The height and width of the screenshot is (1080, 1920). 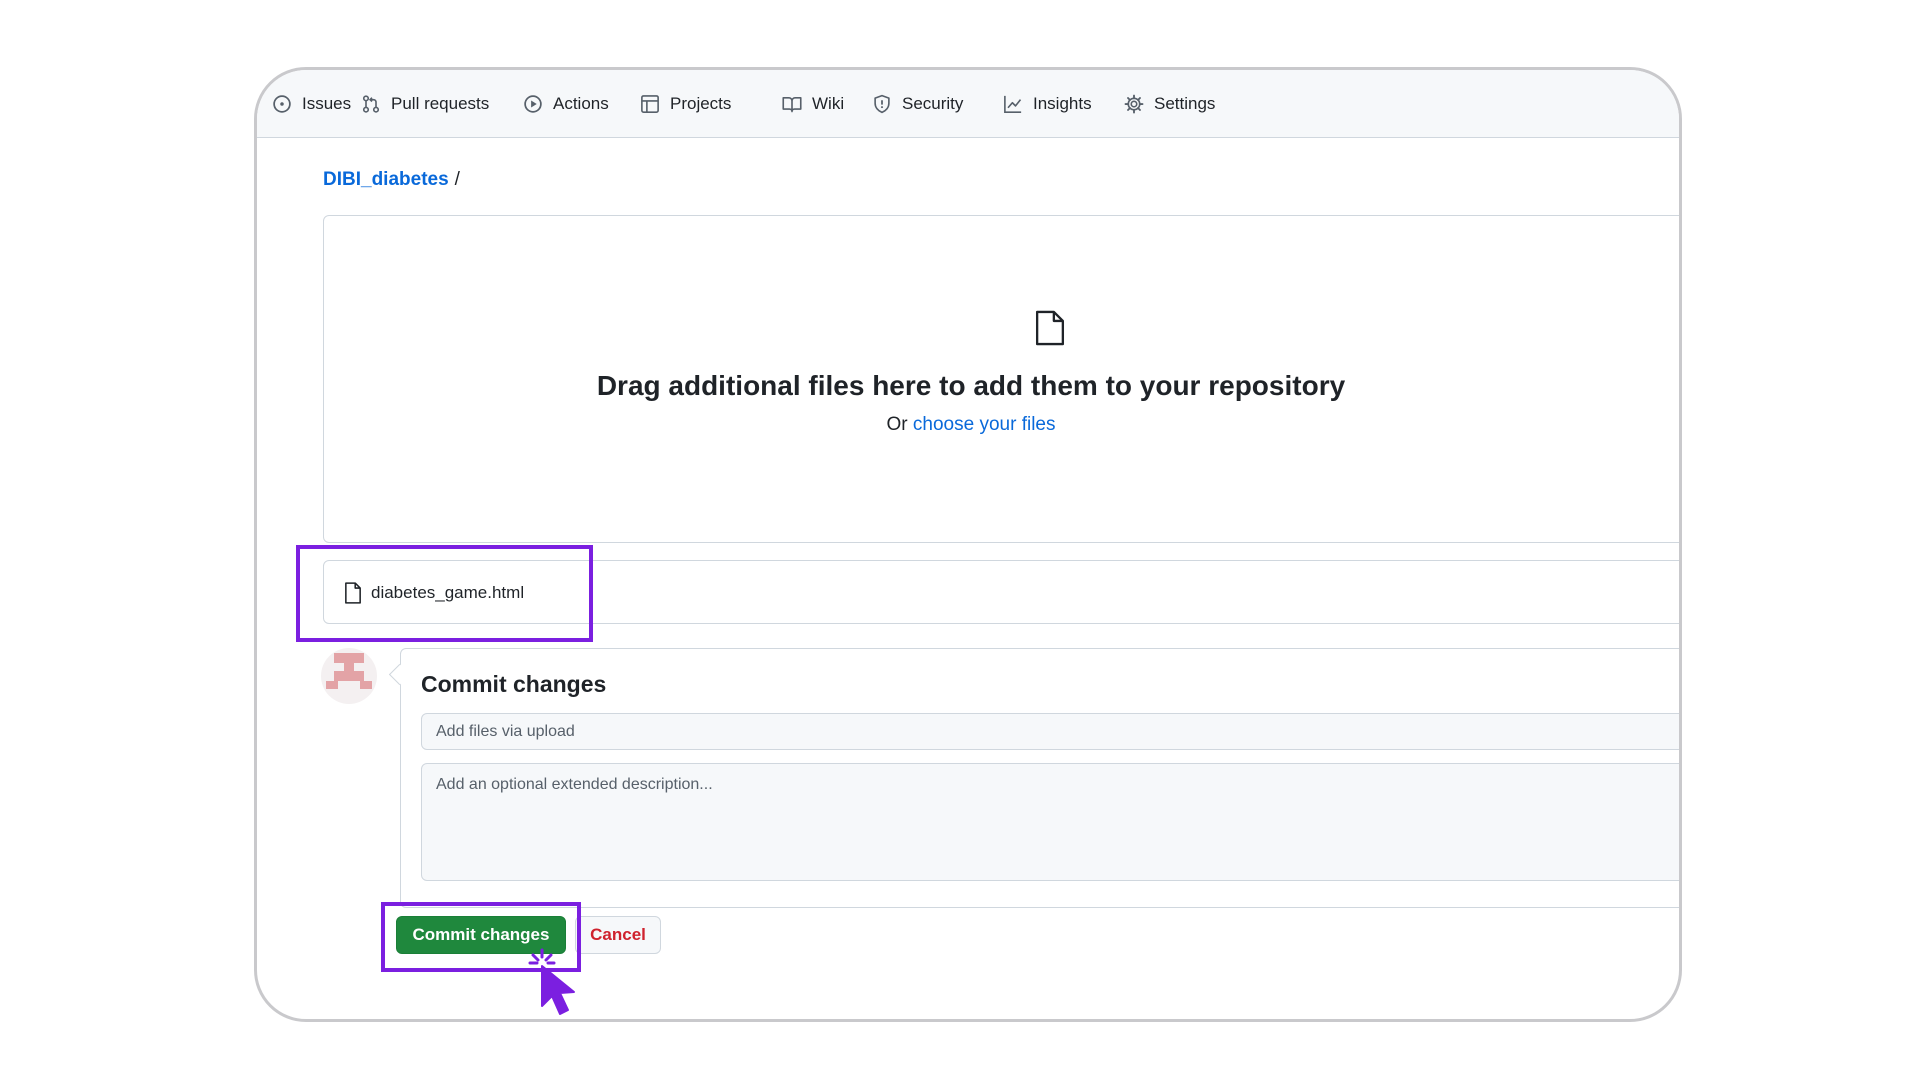 I want to click on tab-label: Pull requests, so click(x=440, y=103).